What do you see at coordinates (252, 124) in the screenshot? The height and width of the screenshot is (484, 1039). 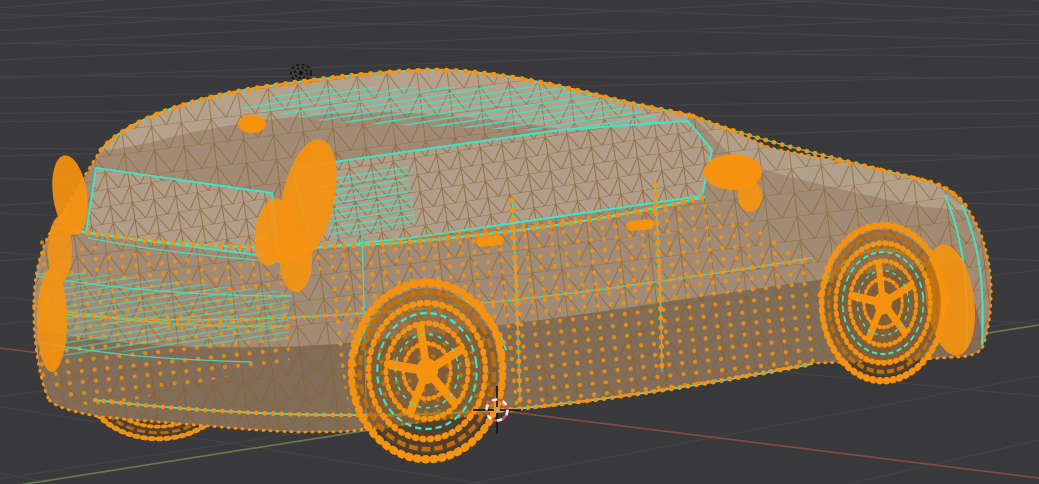 I see `roof-antenna` at bounding box center [252, 124].